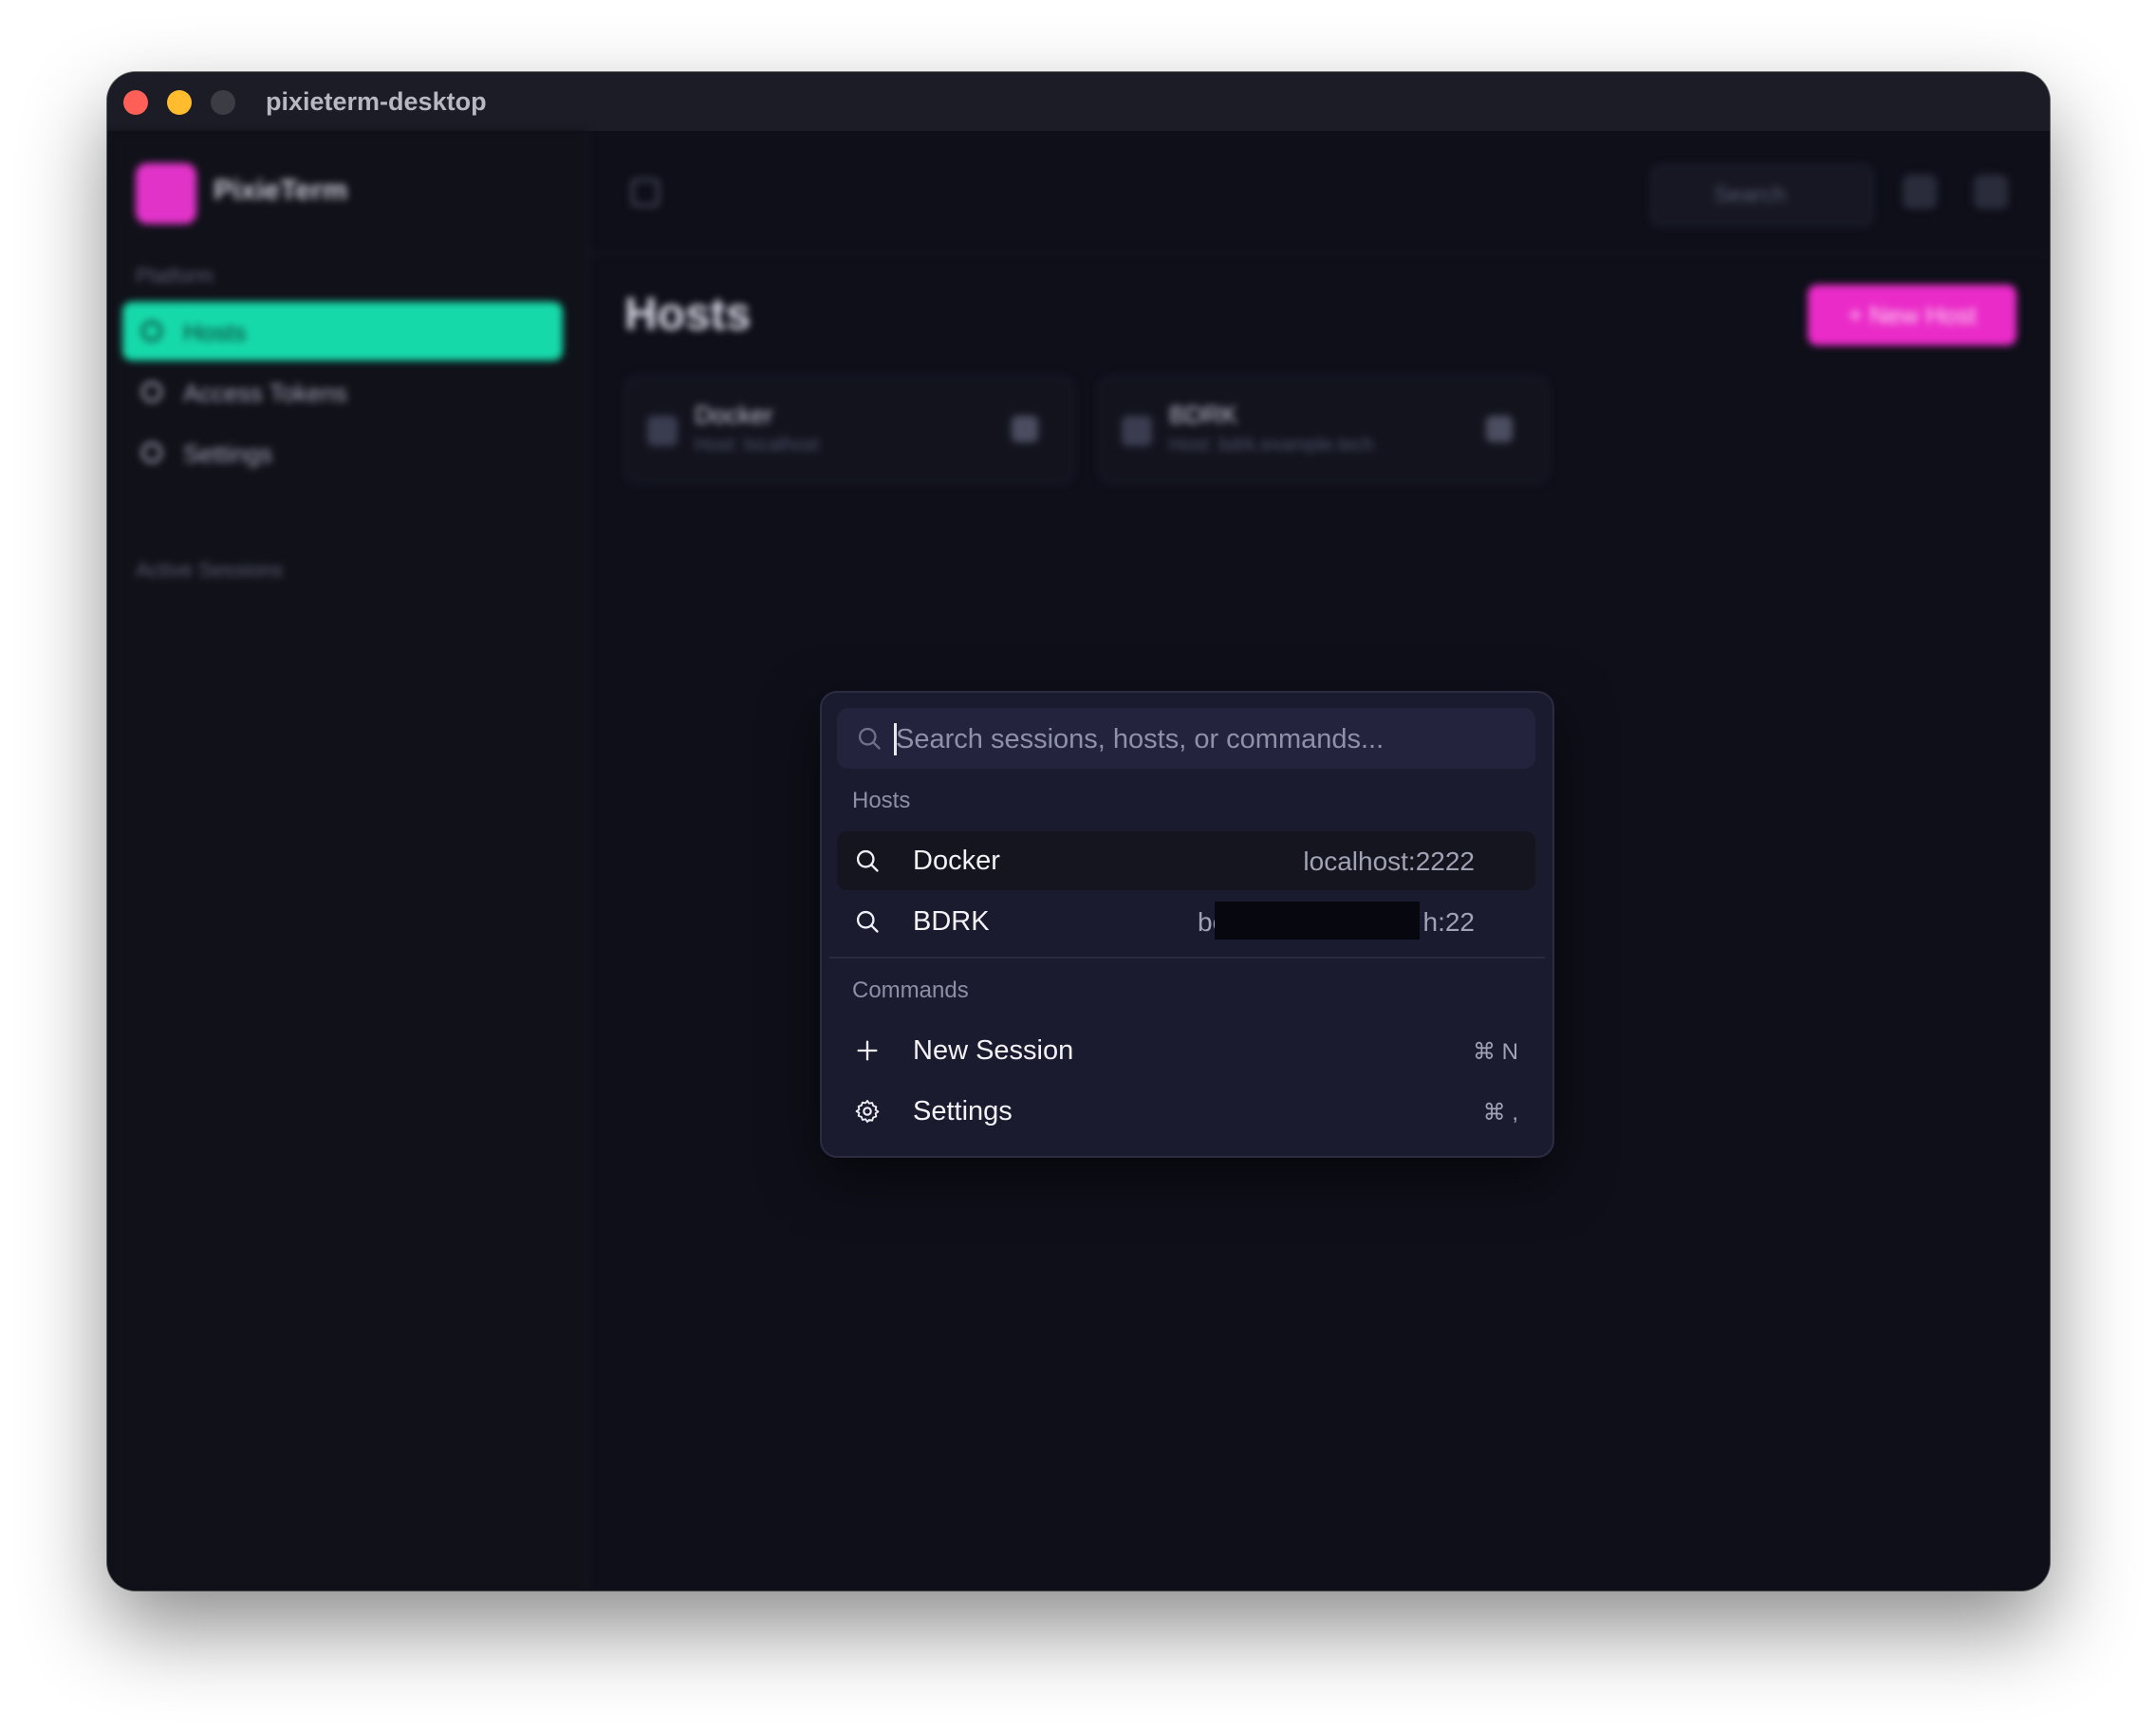 This screenshot has width=2156, height=1731. I want to click on global-search-button: Search, so click(1762, 195).